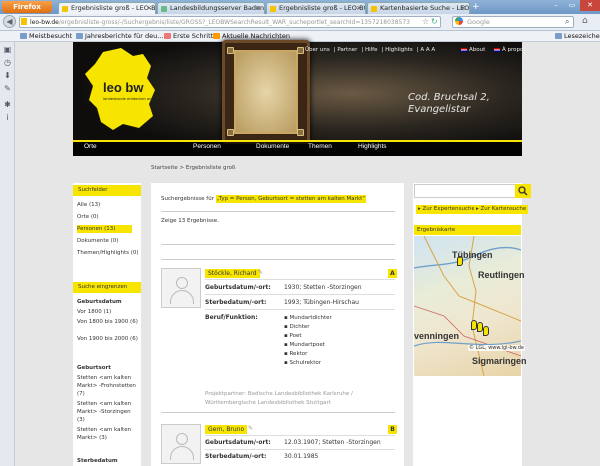 The width and height of the screenshot is (600, 466). I want to click on bookmarks-menu: Lesezeichen, so click(577, 36).